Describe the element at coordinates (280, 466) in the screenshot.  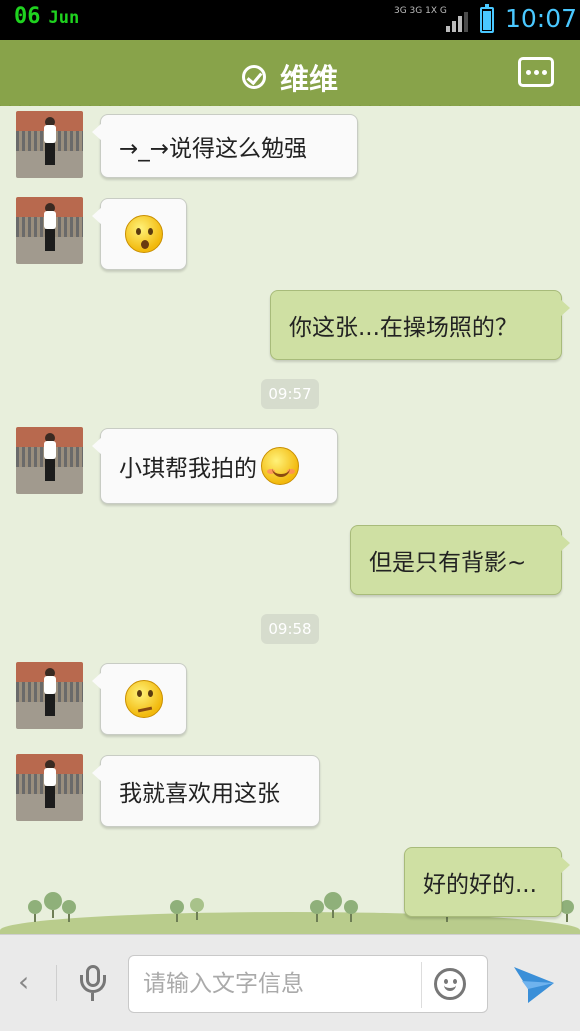
I see `blush-smile-emoji-icon` at that location.